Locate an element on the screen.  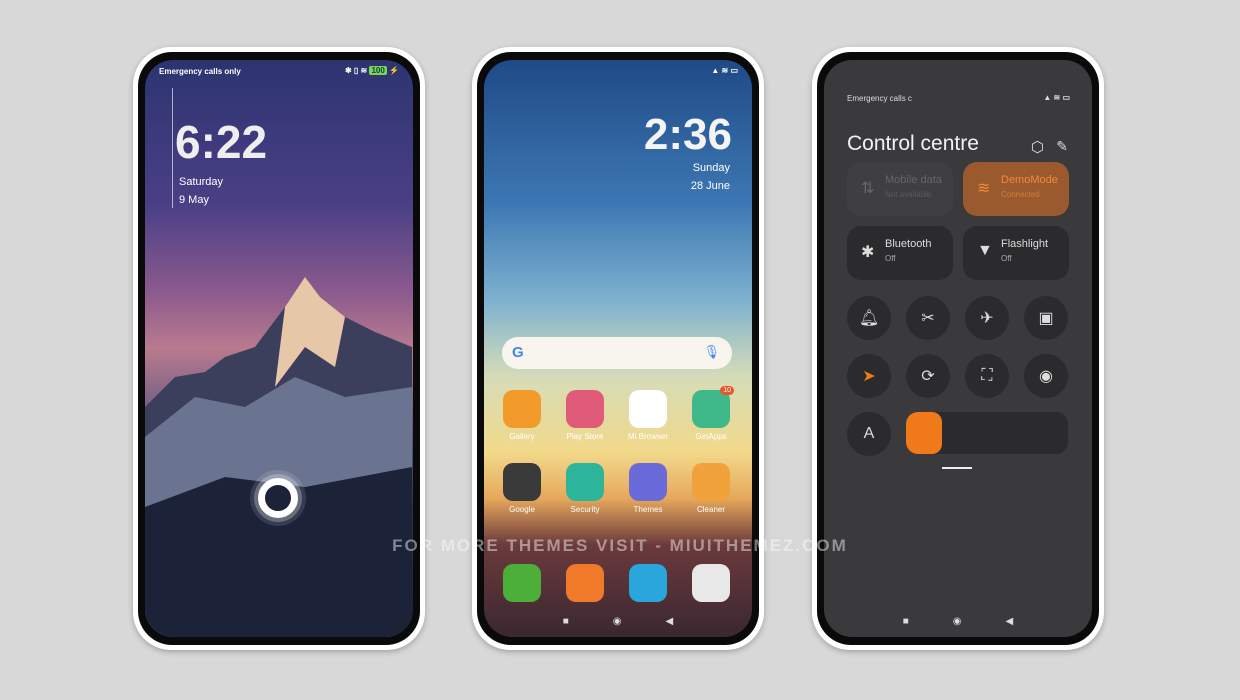
page-title: Control centre is located at coordinates (913, 143).